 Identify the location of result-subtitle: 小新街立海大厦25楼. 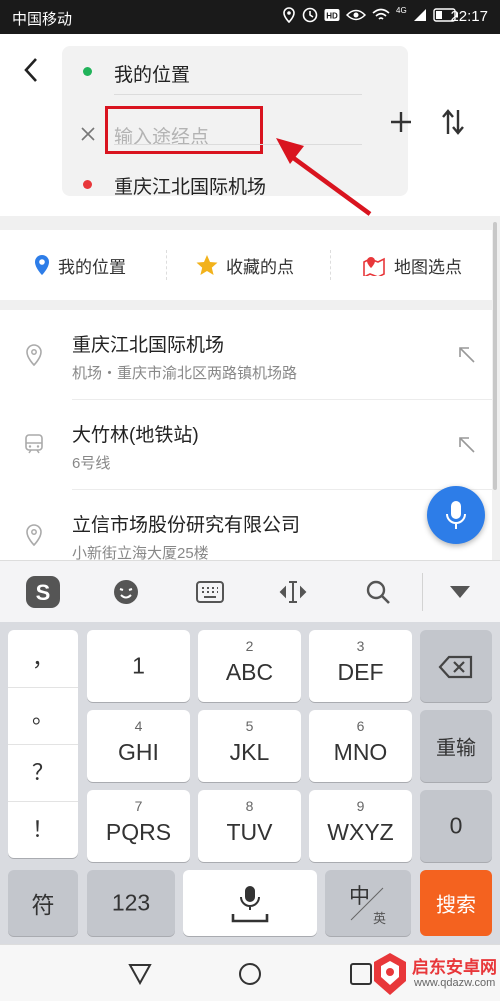
(140, 552).